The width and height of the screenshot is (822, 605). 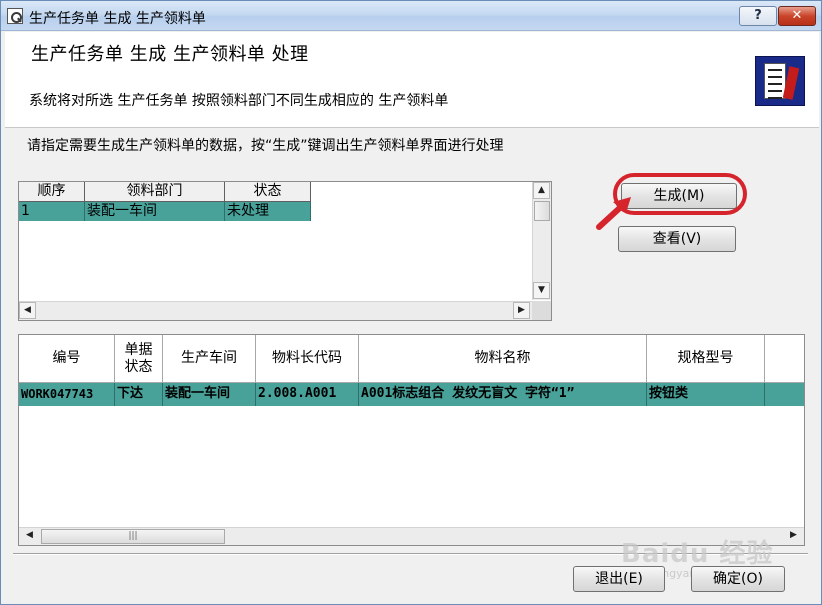 What do you see at coordinates (541, 290) in the screenshot?
I see `scroll-down-icon: ▼` at bounding box center [541, 290].